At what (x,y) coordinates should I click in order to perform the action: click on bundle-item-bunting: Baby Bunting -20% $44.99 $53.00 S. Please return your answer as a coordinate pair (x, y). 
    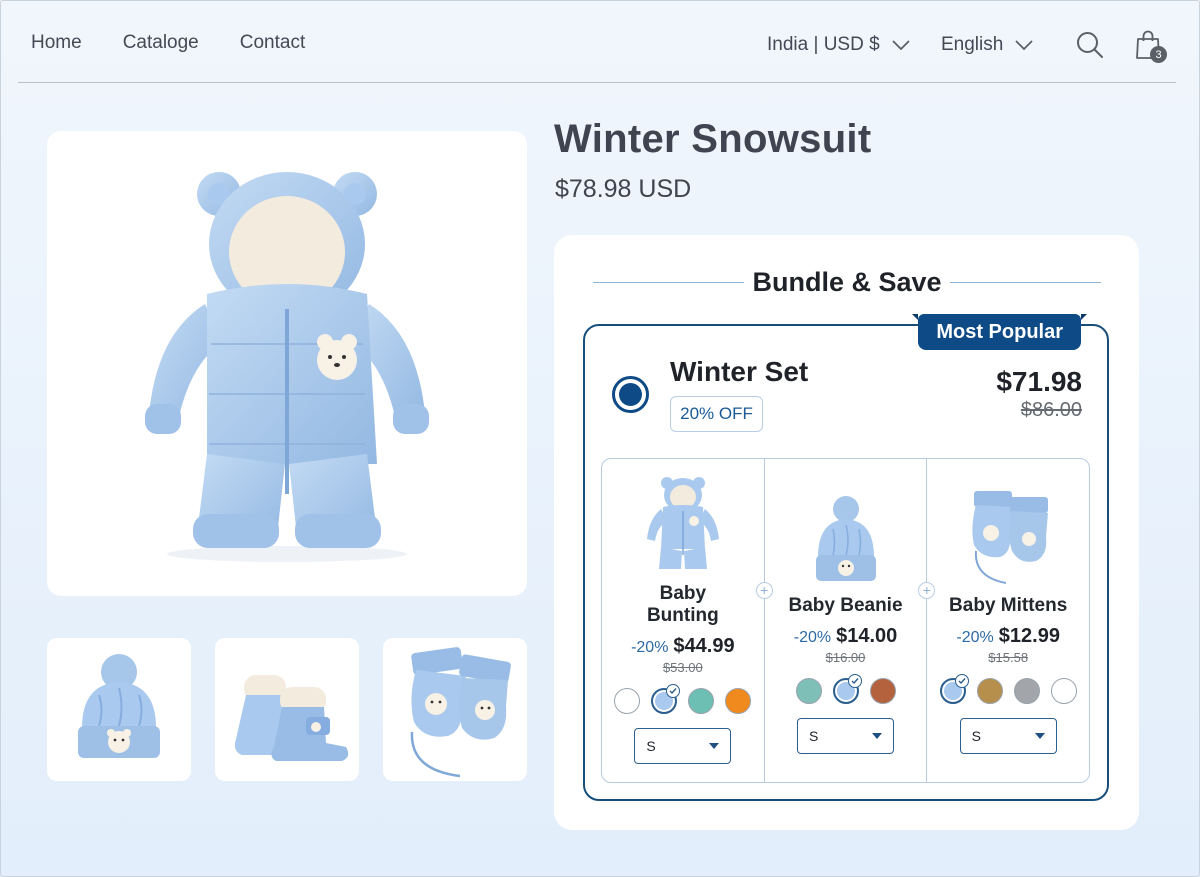
    Looking at the image, I should click on (683, 620).